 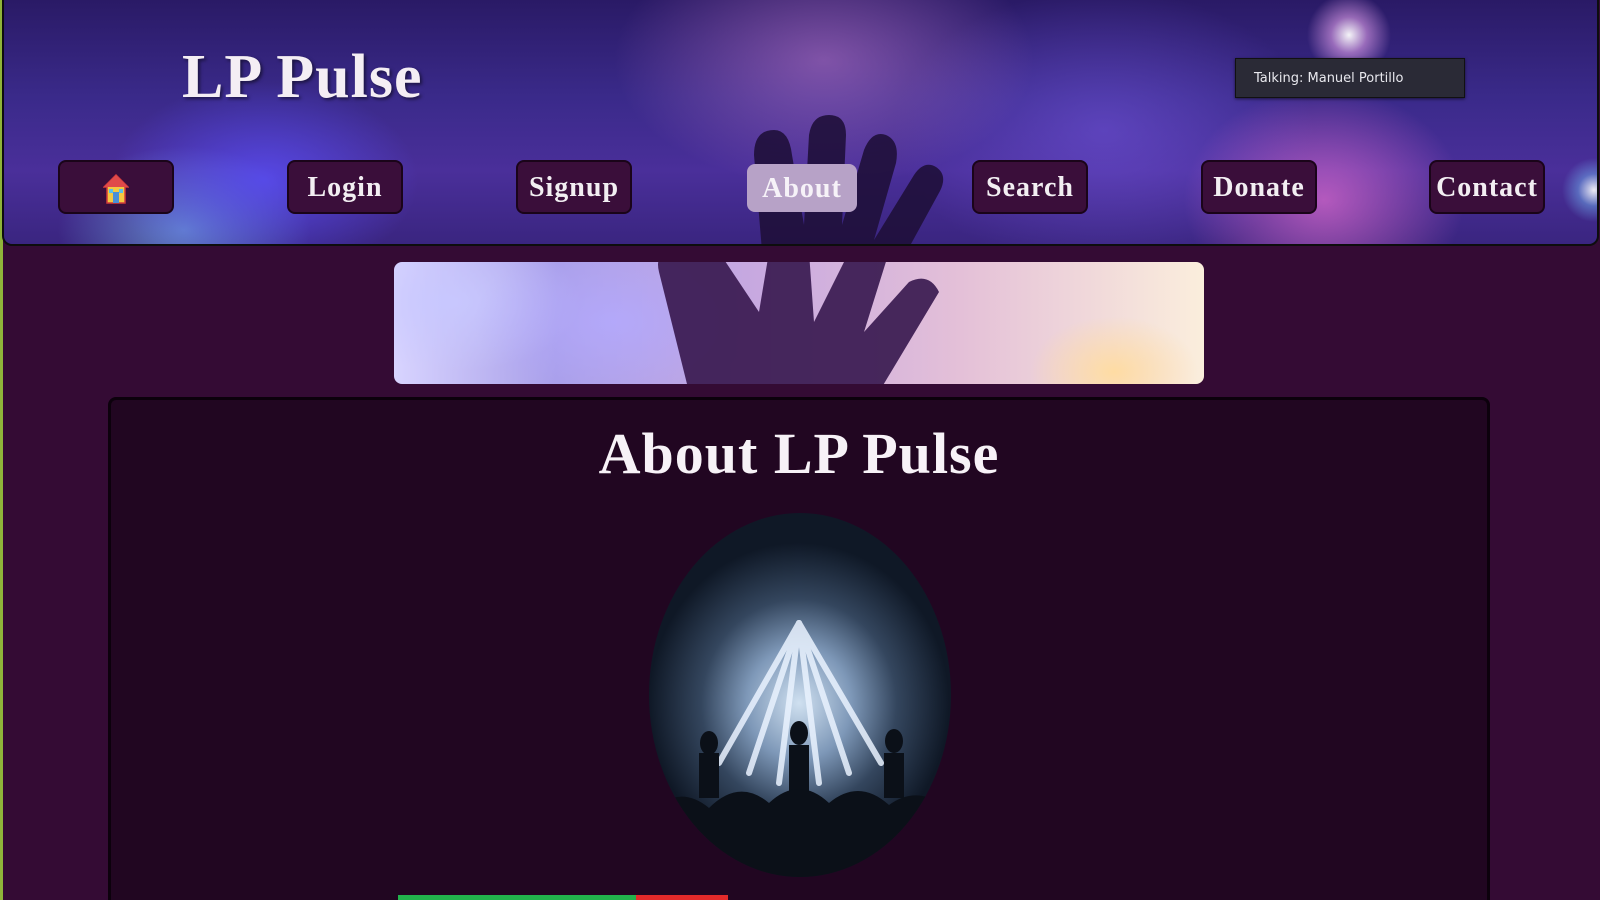 I want to click on nav-login-button: Login, so click(x=345, y=187).